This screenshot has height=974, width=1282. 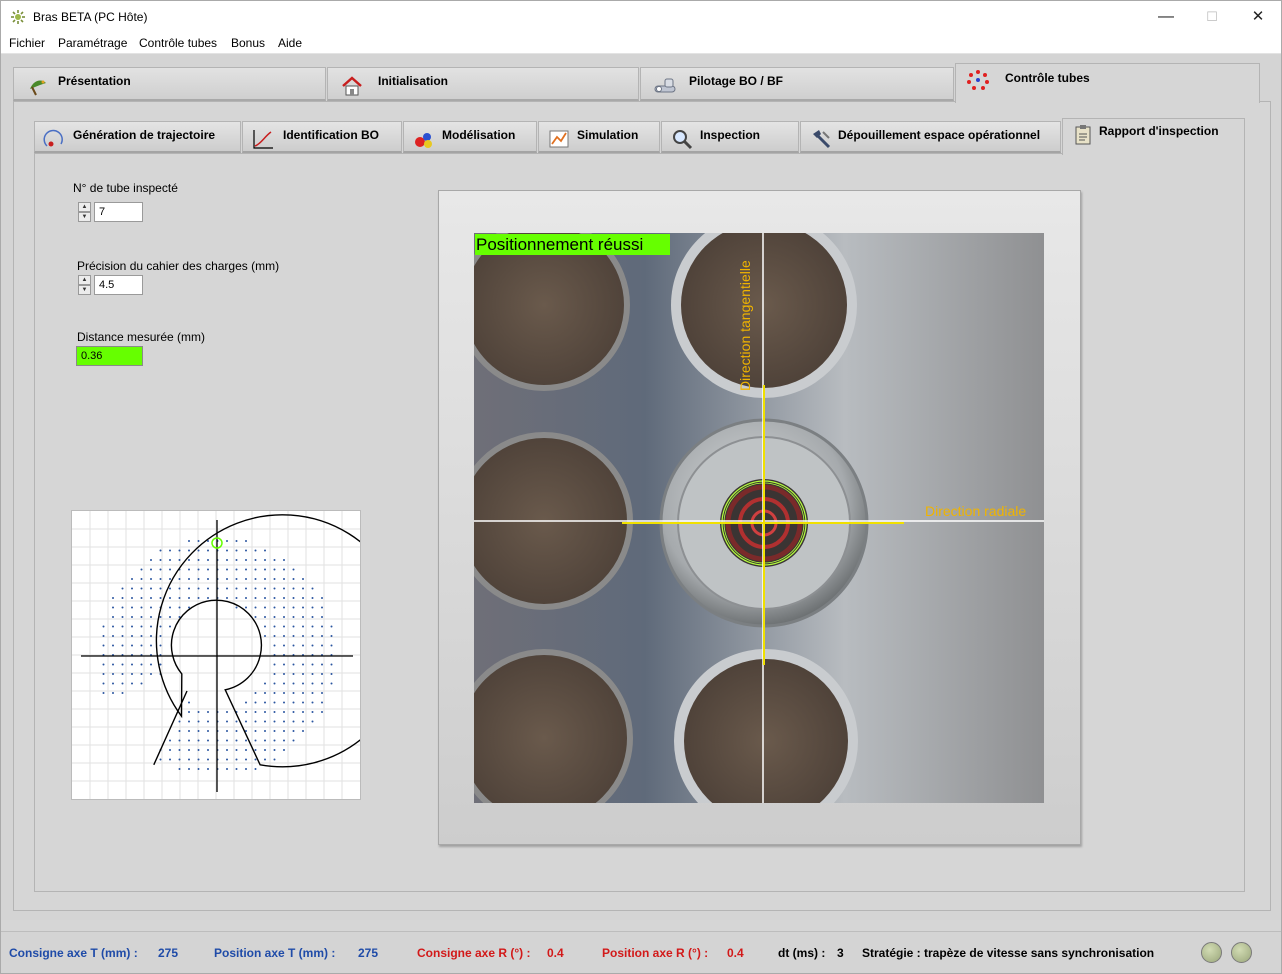 I want to click on bird-icon, so click(x=38, y=88).